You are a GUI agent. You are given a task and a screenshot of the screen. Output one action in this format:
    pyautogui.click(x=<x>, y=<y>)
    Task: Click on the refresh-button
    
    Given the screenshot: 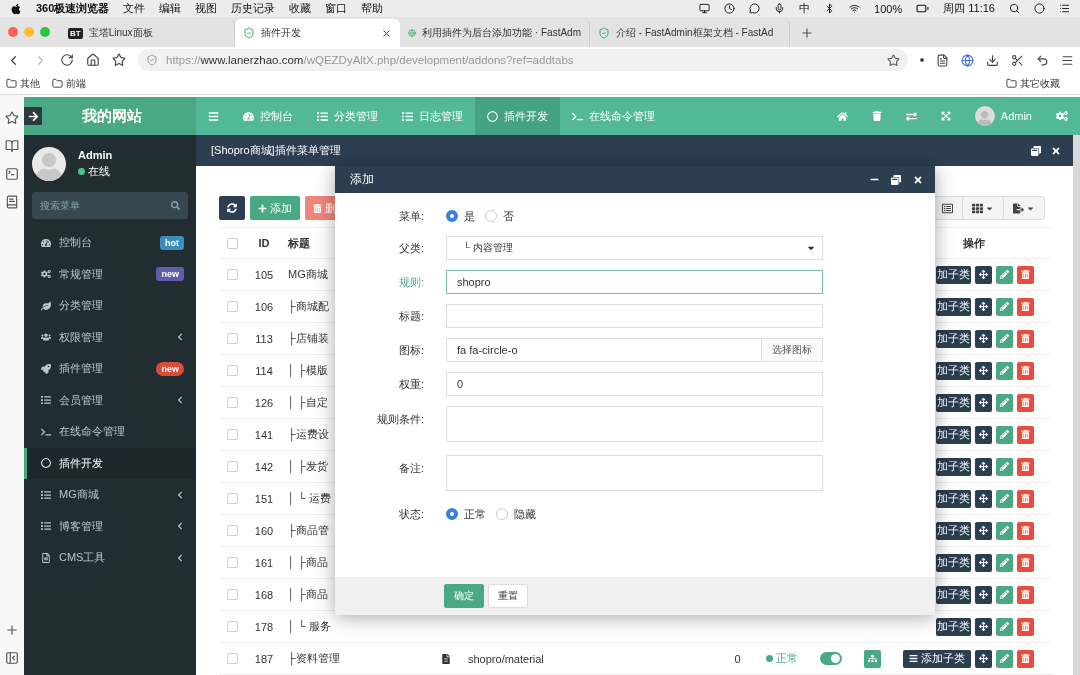 What is the action you would take?
    pyautogui.click(x=232, y=208)
    